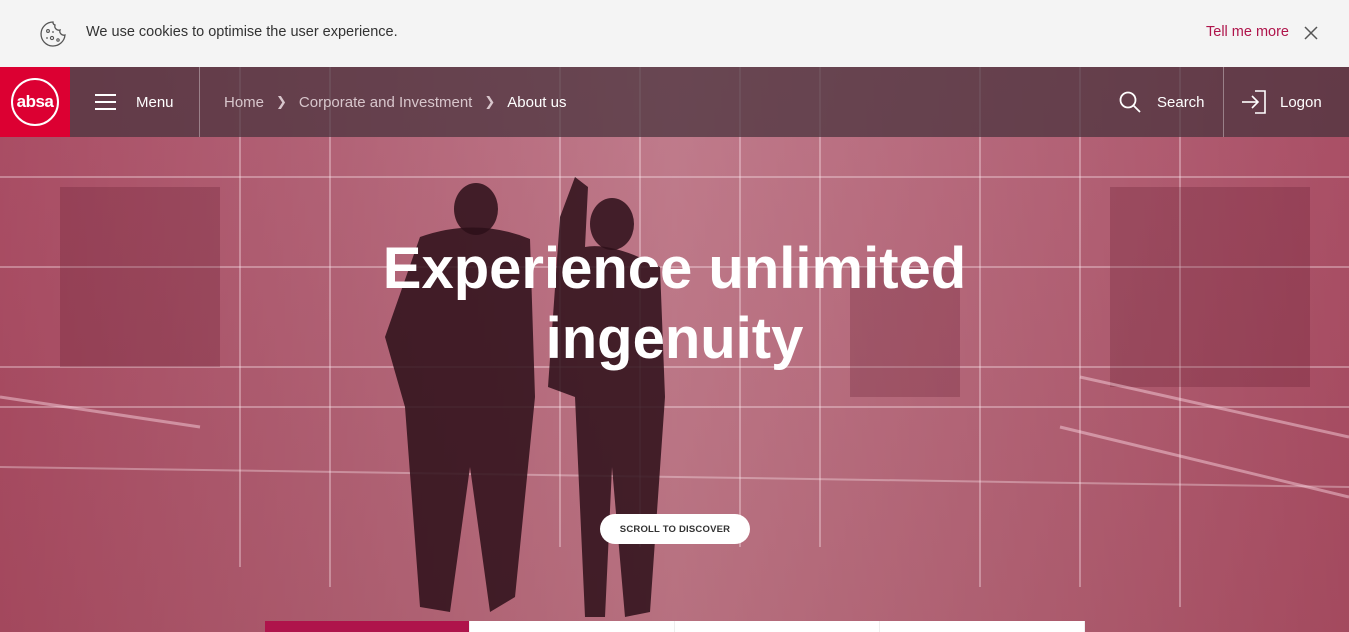 The width and height of the screenshot is (1349, 632). Describe the element at coordinates (53, 34) in the screenshot. I see `cookie-icon` at that location.